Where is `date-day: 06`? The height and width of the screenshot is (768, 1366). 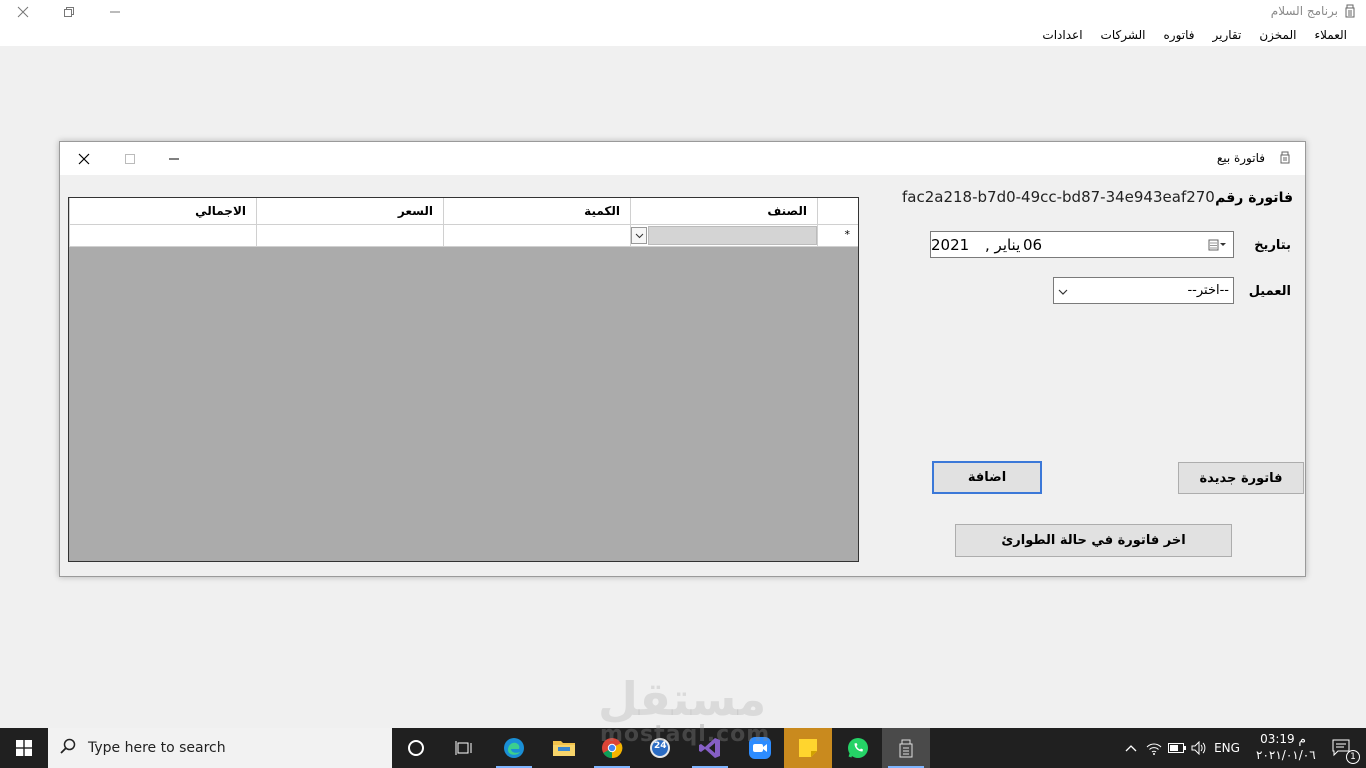
date-day: 06 is located at coordinates (1032, 245).